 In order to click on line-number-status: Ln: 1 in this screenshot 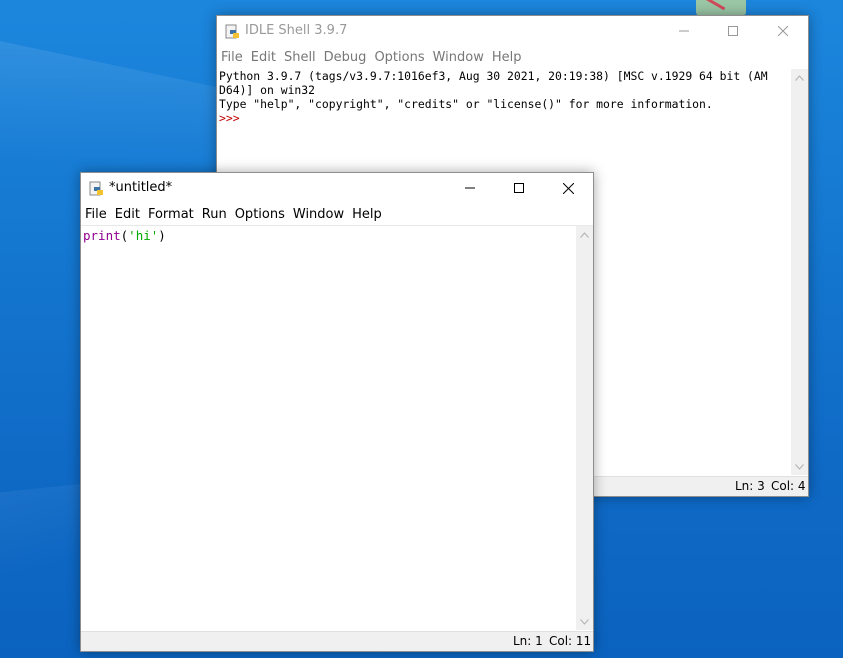, I will do `click(528, 641)`.